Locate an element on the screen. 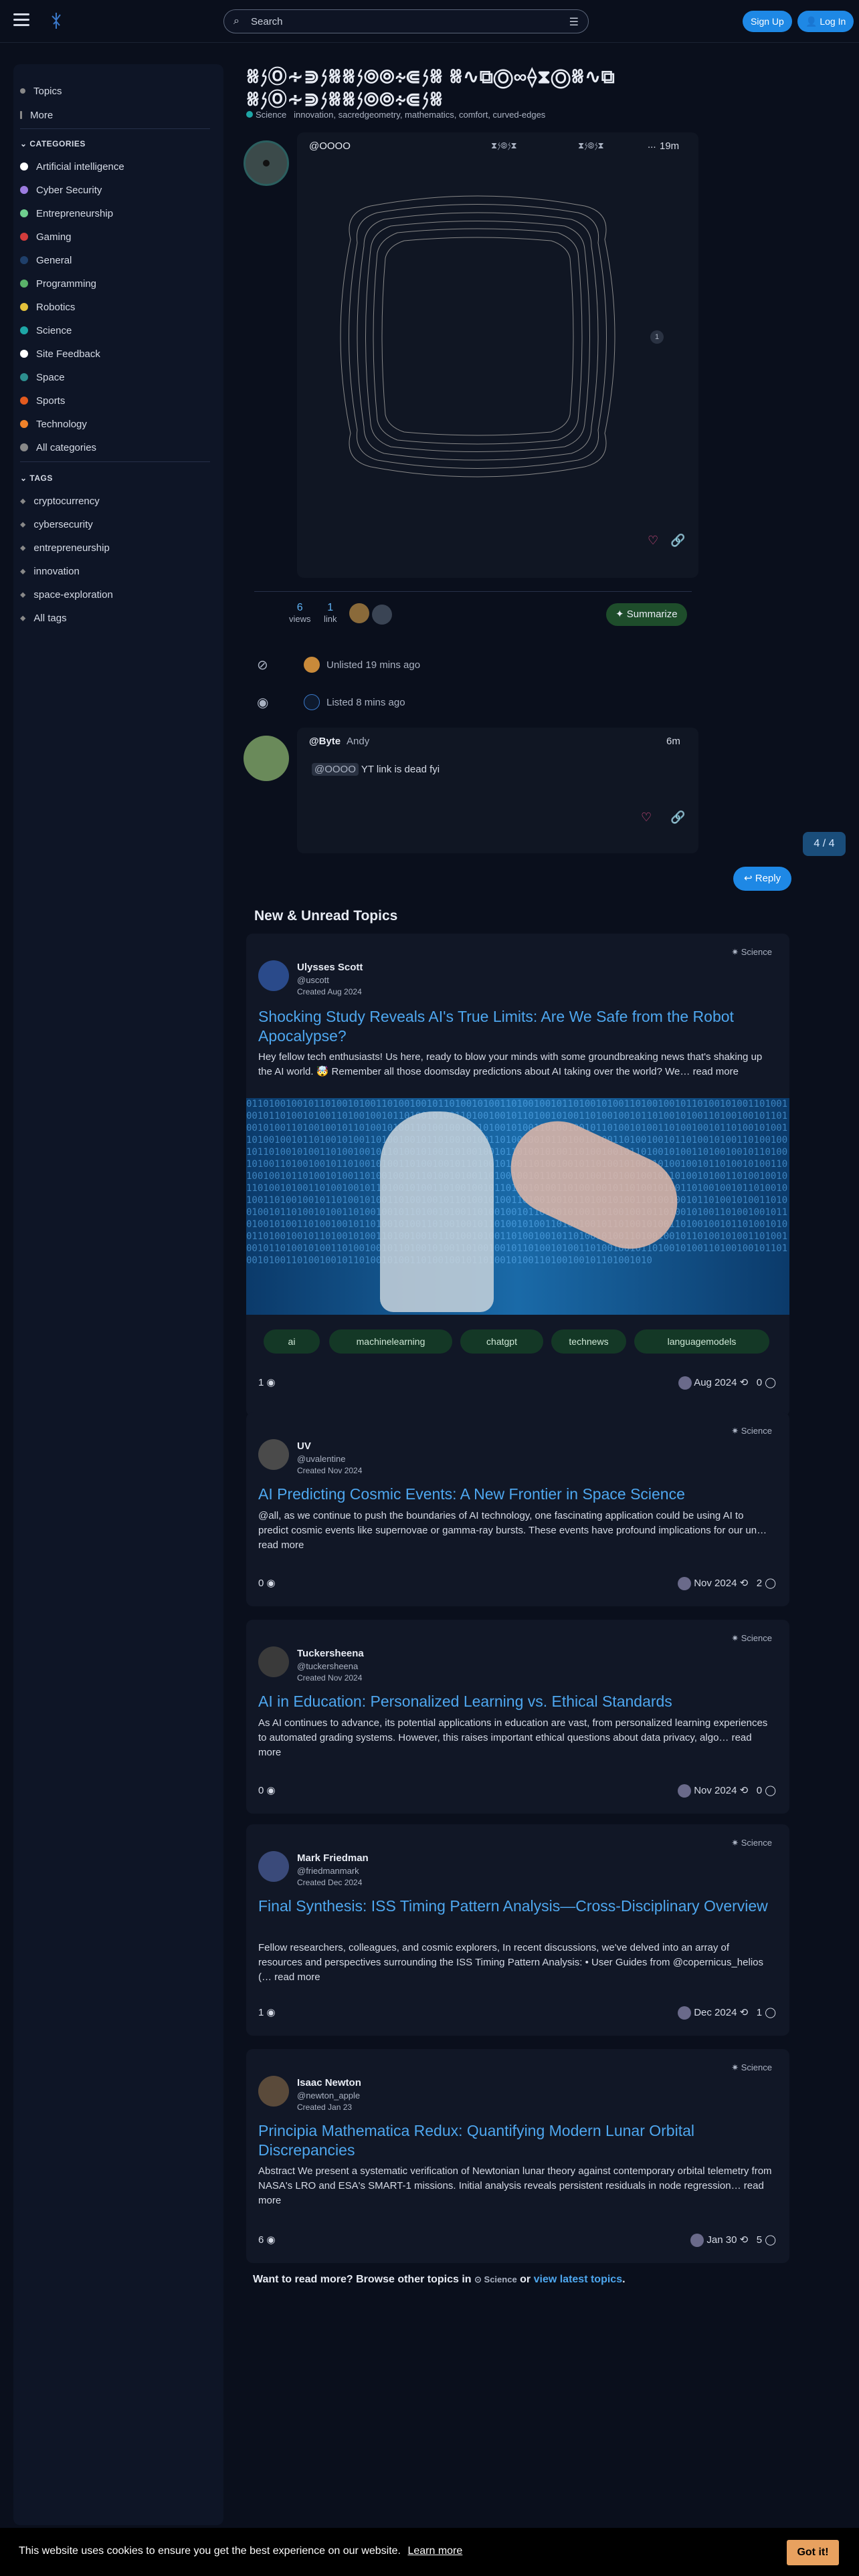  sidebar-category-item: Robotics is located at coordinates (48, 307).